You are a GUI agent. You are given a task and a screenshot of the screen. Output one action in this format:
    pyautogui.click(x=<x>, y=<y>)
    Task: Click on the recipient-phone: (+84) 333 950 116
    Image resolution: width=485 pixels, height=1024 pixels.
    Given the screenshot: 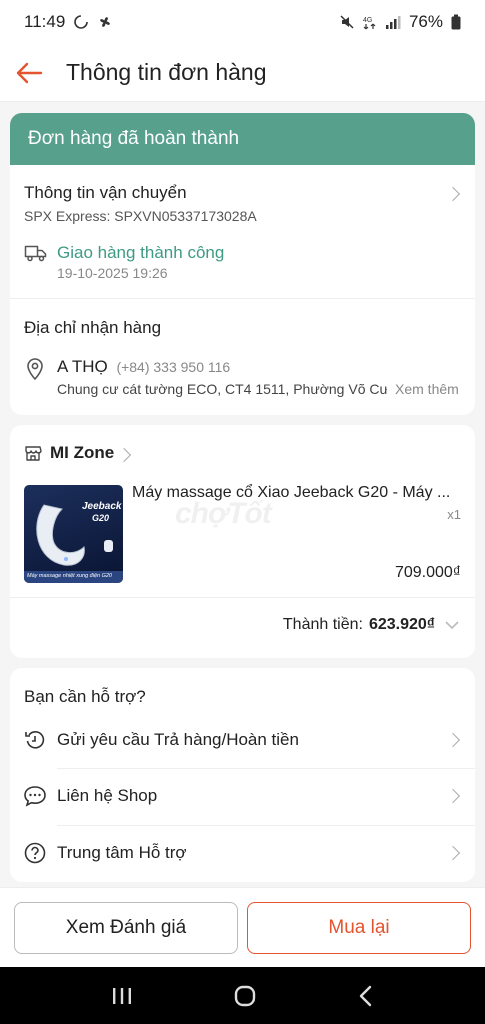 What is the action you would take?
    pyautogui.click(x=173, y=367)
    